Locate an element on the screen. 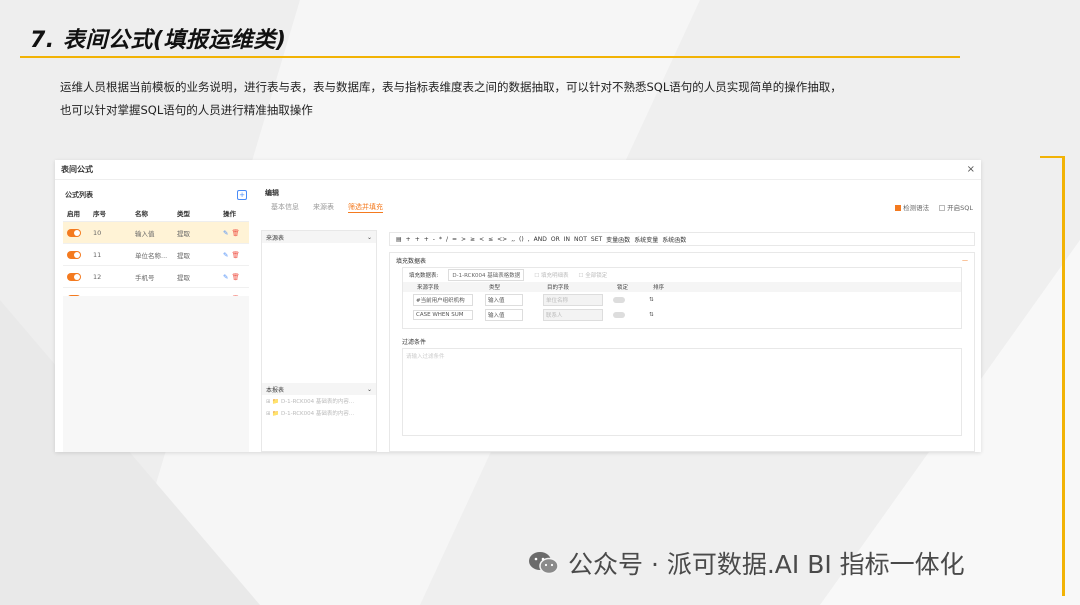  formula-list-empty-area is located at coordinates (156, 374).